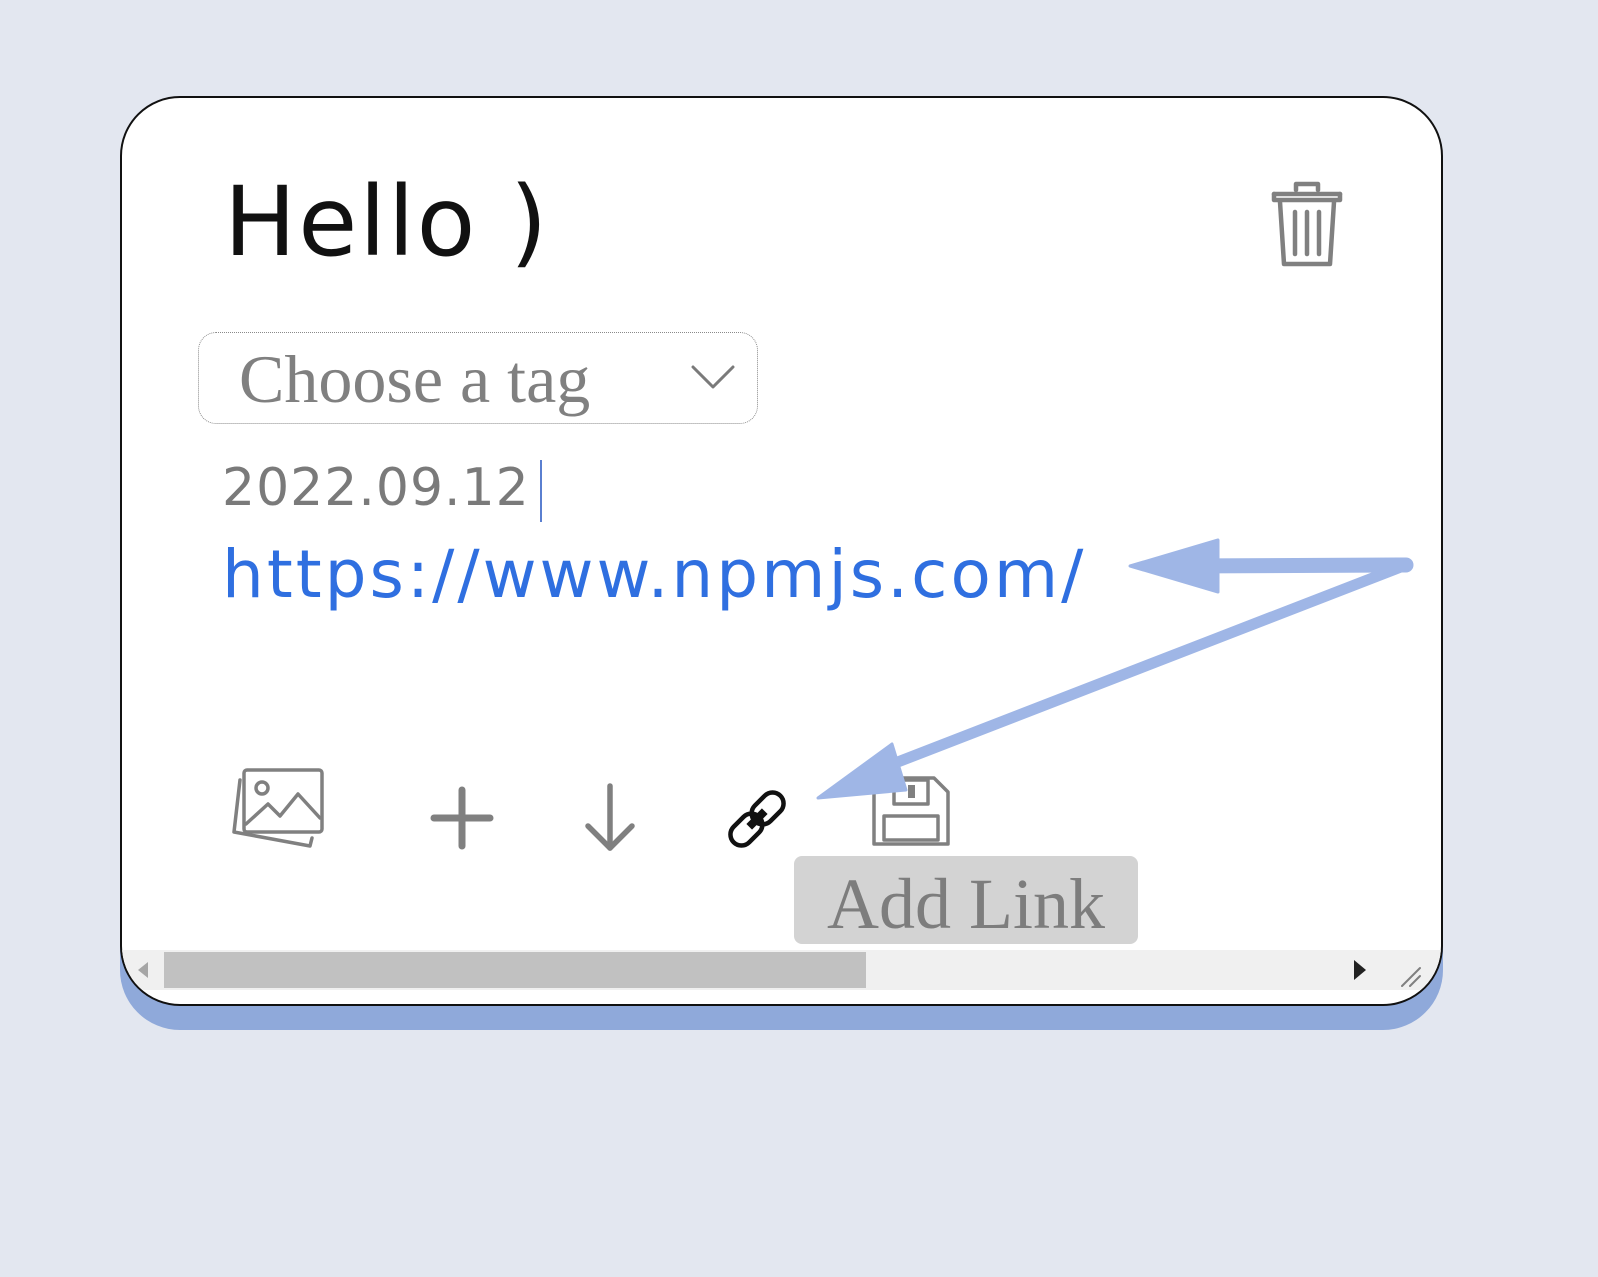 This screenshot has width=1598, height=1277. What do you see at coordinates (276, 812) in the screenshot?
I see `images-icon` at bounding box center [276, 812].